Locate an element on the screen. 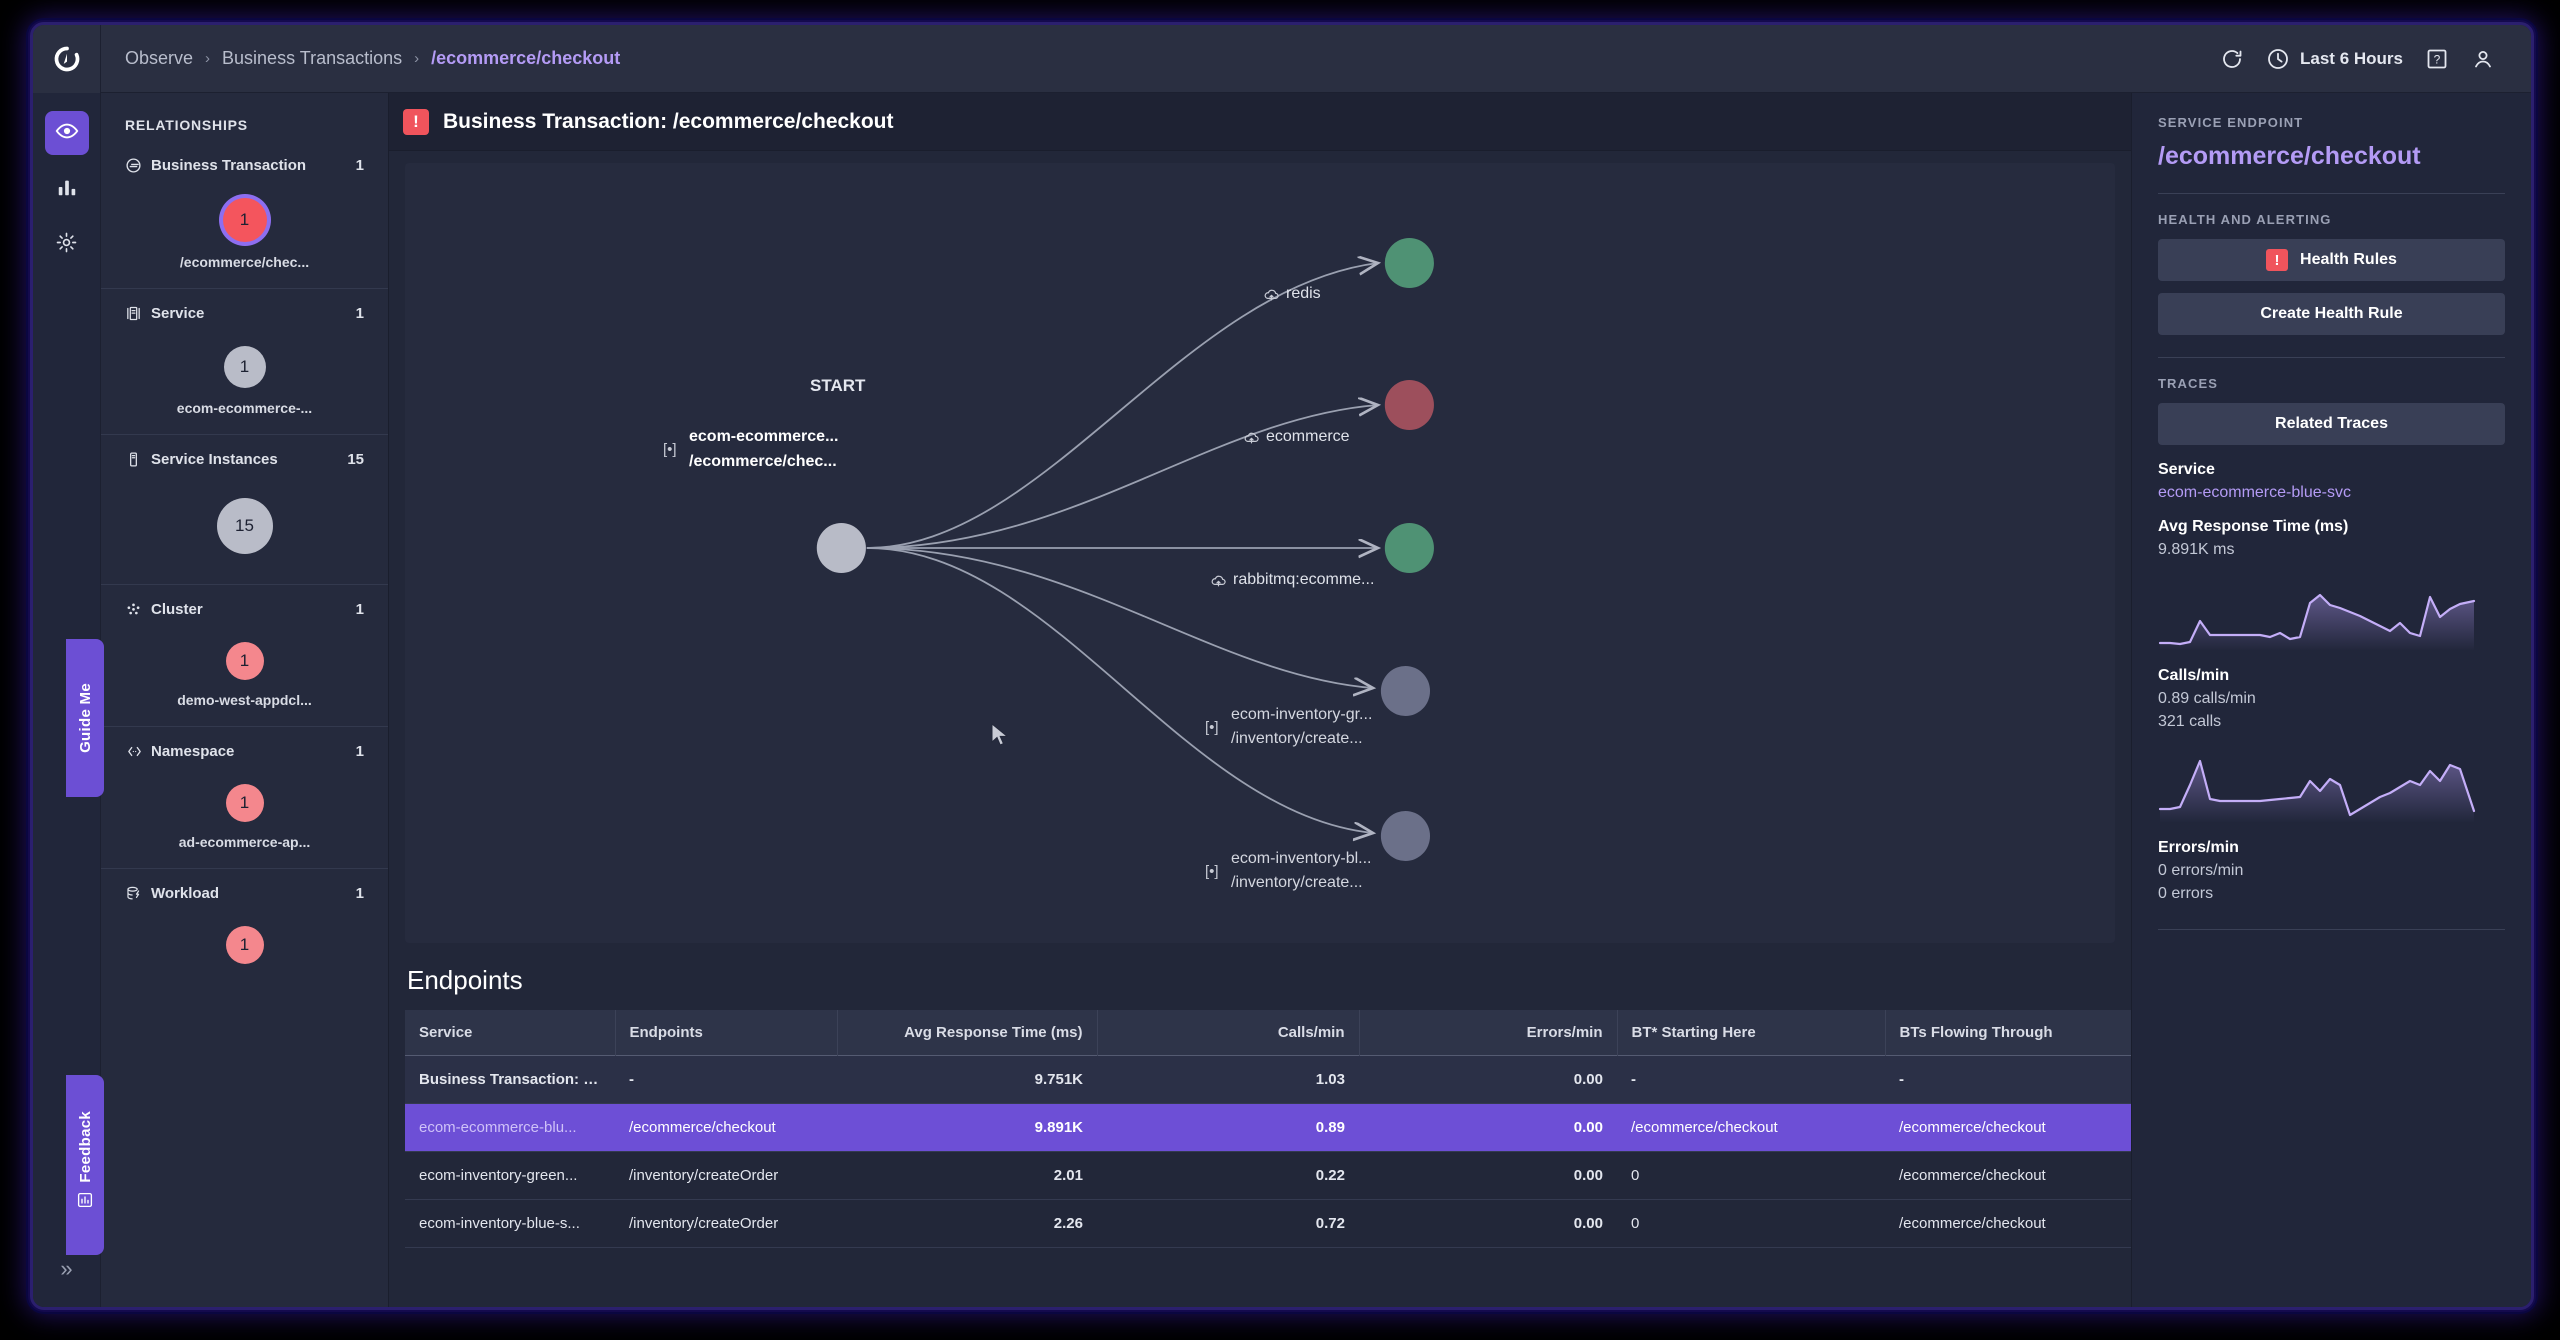 This screenshot has height=1340, width=2560. top-bar-actions: Last 6 Hours ? is located at coordinates (2375, 59).